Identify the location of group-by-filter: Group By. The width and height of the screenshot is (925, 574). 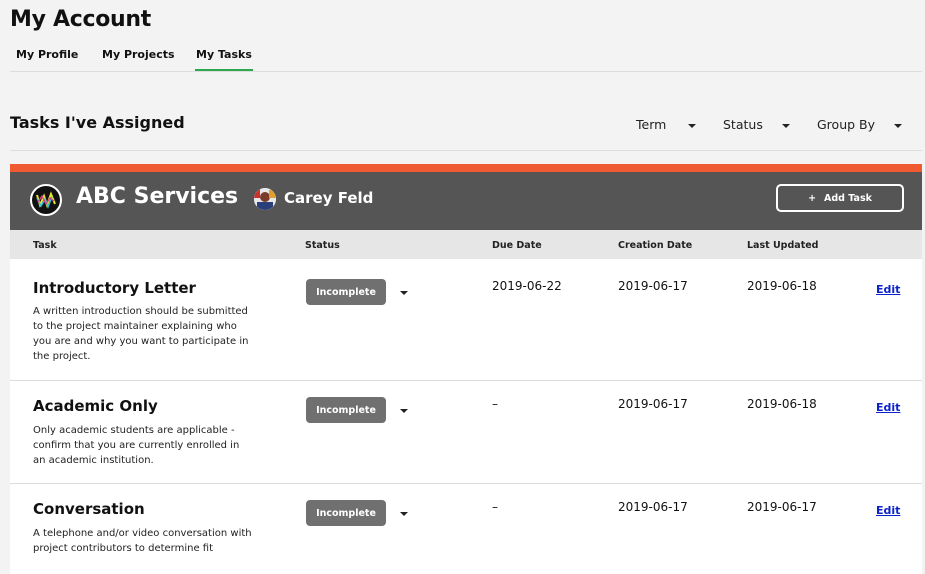
(846, 124).